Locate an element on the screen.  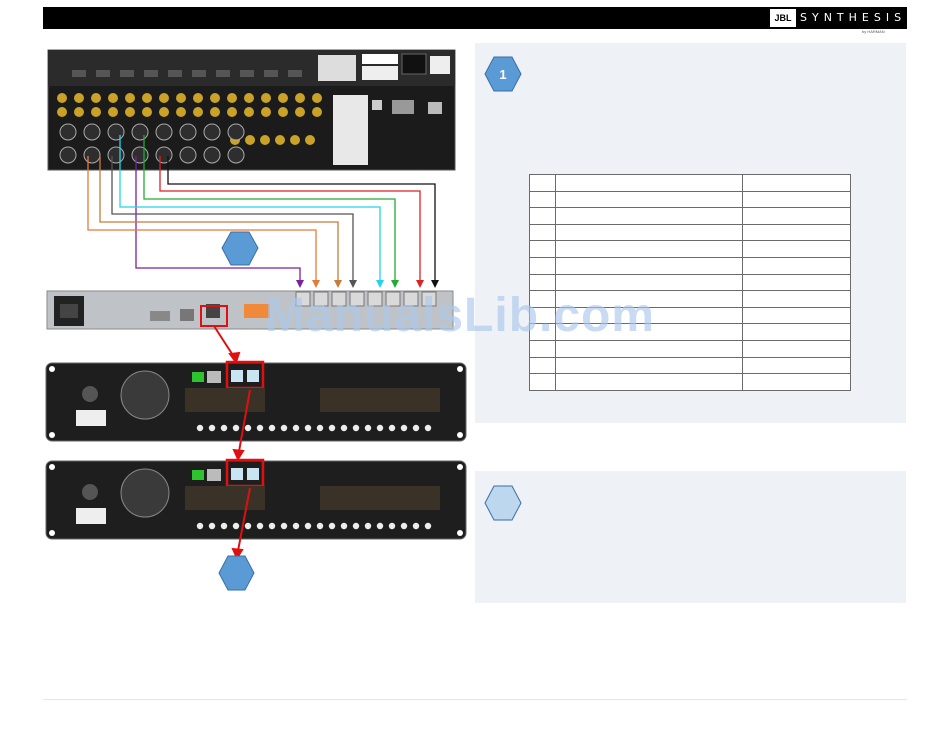
brand-name: SYNTHESIS is located at coordinates (853, 17).